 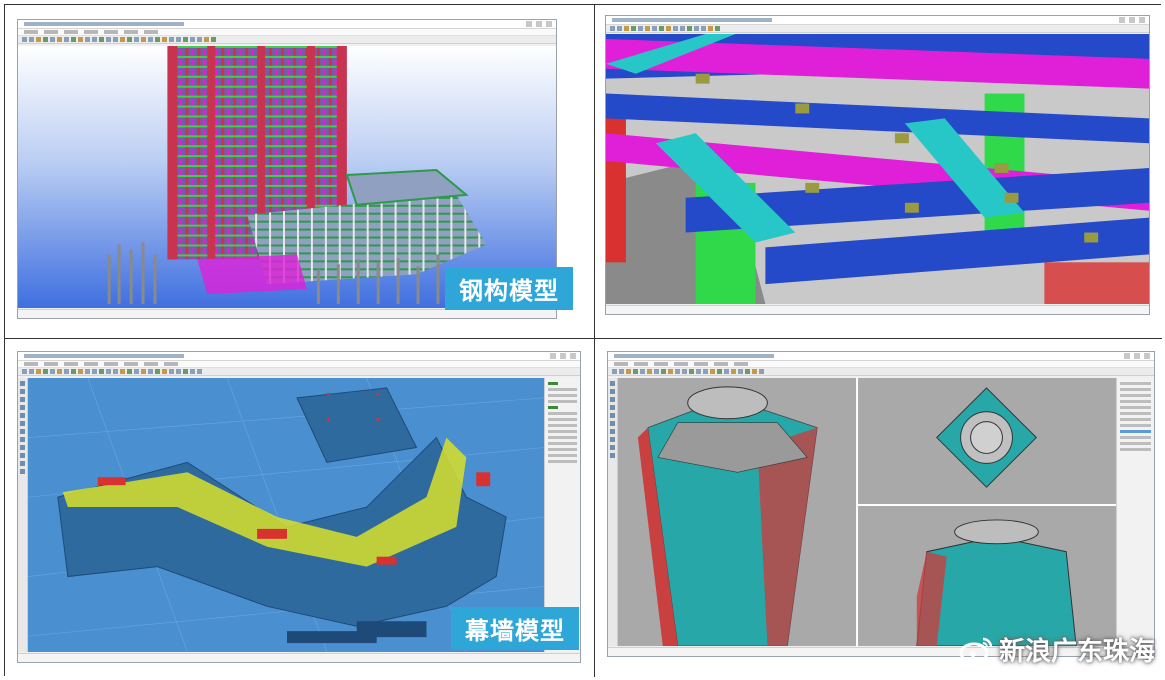 I want to click on weibo-eye-icon, so click(x=976, y=650).